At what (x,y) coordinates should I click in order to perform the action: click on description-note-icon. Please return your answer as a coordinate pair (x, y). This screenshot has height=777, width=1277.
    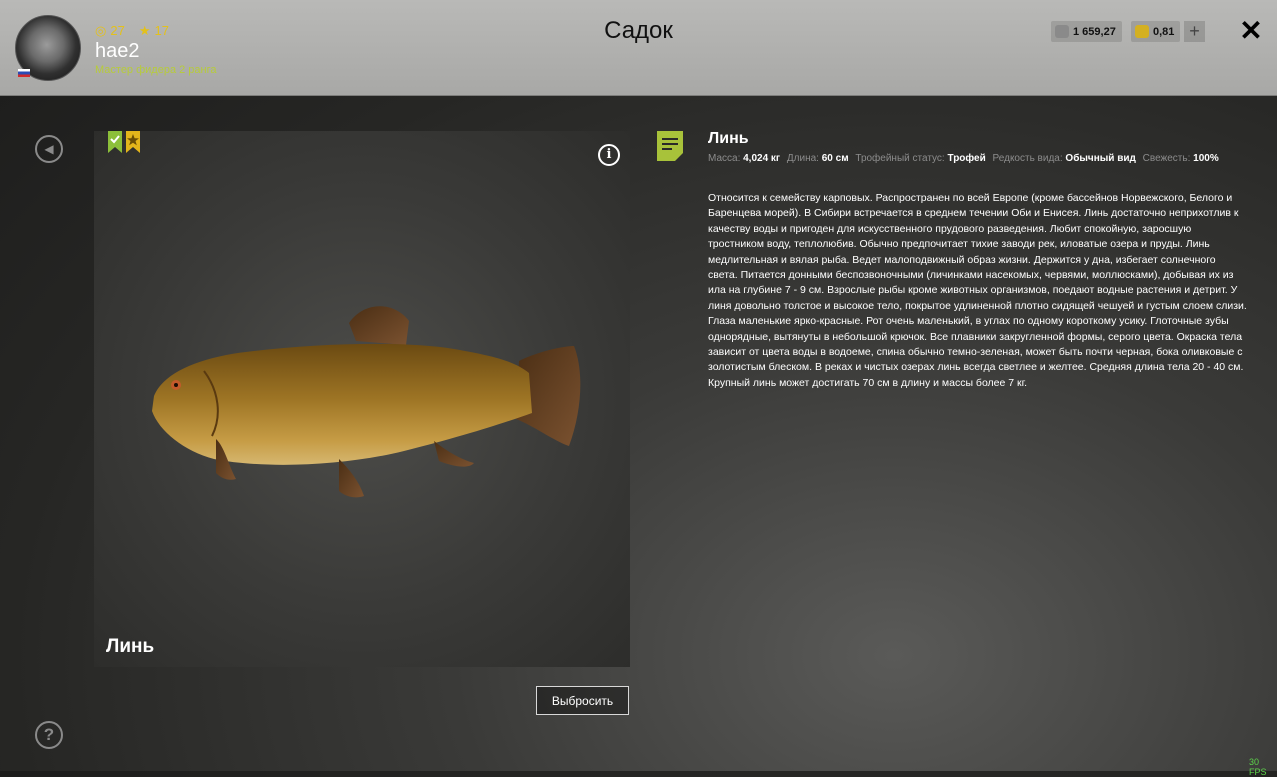
    Looking at the image, I should click on (670, 146).